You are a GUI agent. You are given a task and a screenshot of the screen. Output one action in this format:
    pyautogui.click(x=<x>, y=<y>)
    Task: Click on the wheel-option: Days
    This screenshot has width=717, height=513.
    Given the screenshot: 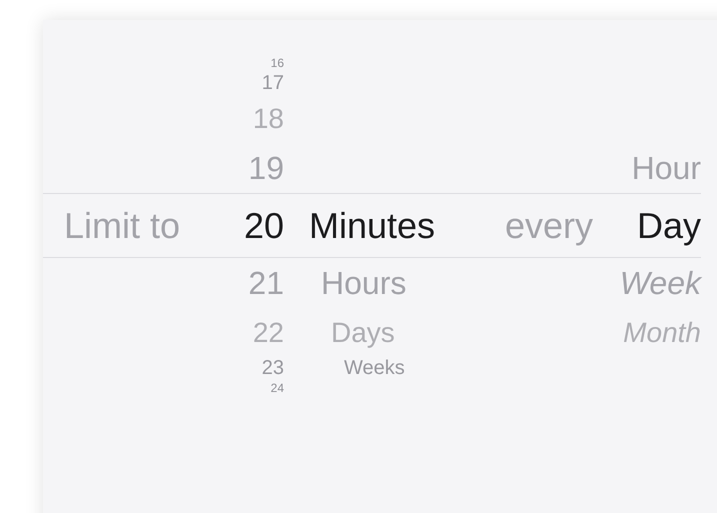 What is the action you would take?
    pyautogui.click(x=363, y=332)
    